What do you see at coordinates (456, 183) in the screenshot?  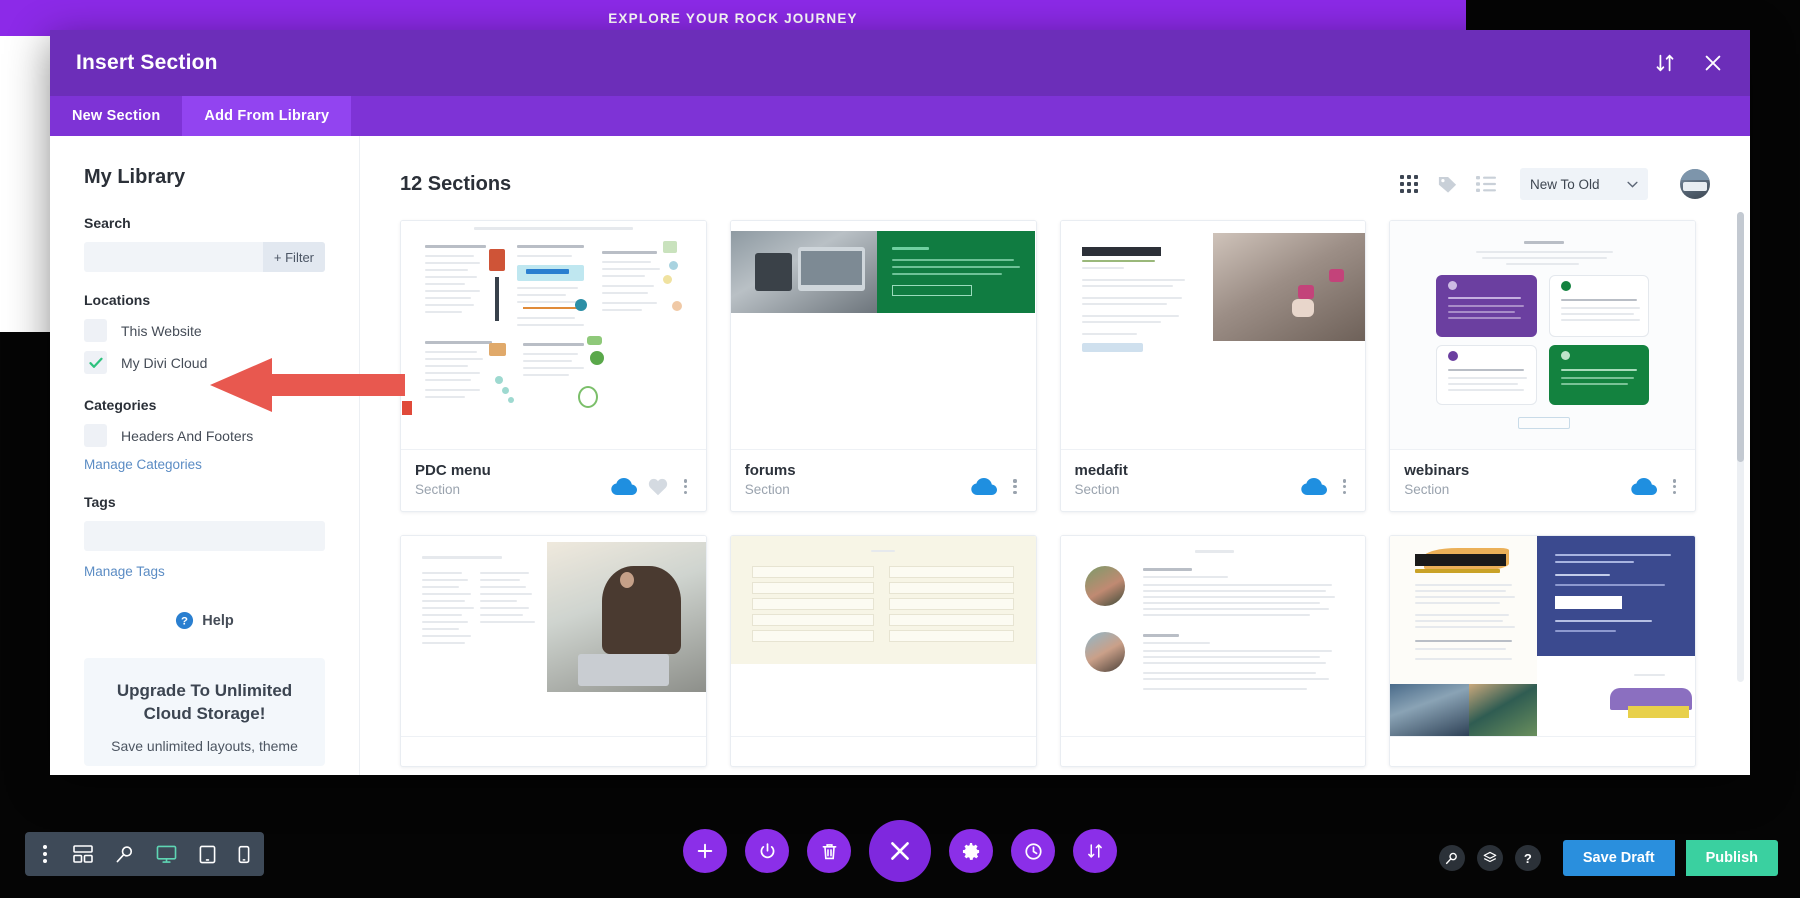 I see `sections-count: 12 Sections` at bounding box center [456, 183].